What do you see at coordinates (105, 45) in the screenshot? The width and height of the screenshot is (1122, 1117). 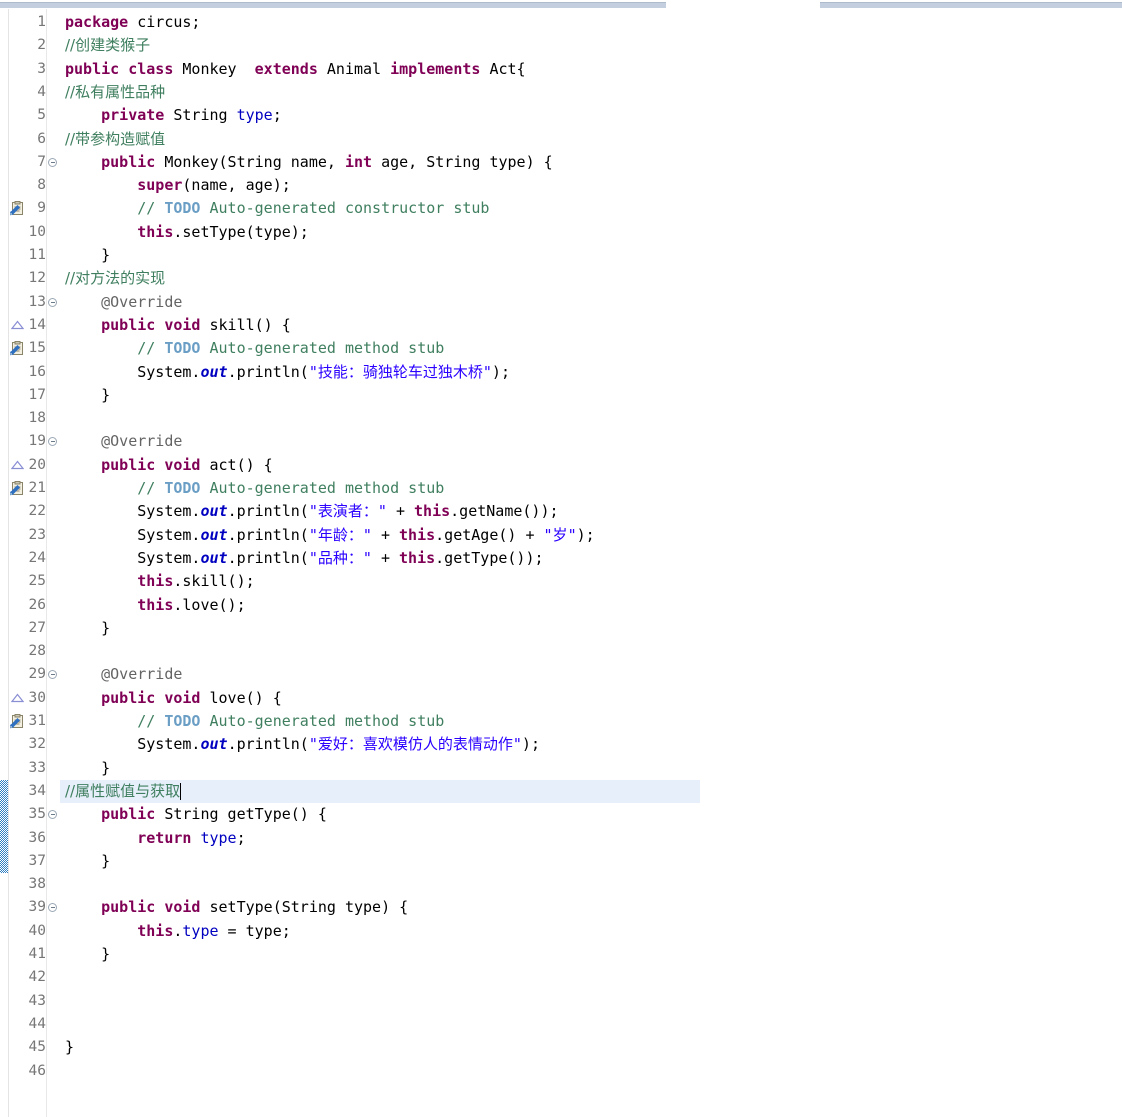 I see `code-line: //创建类猴子` at bounding box center [105, 45].